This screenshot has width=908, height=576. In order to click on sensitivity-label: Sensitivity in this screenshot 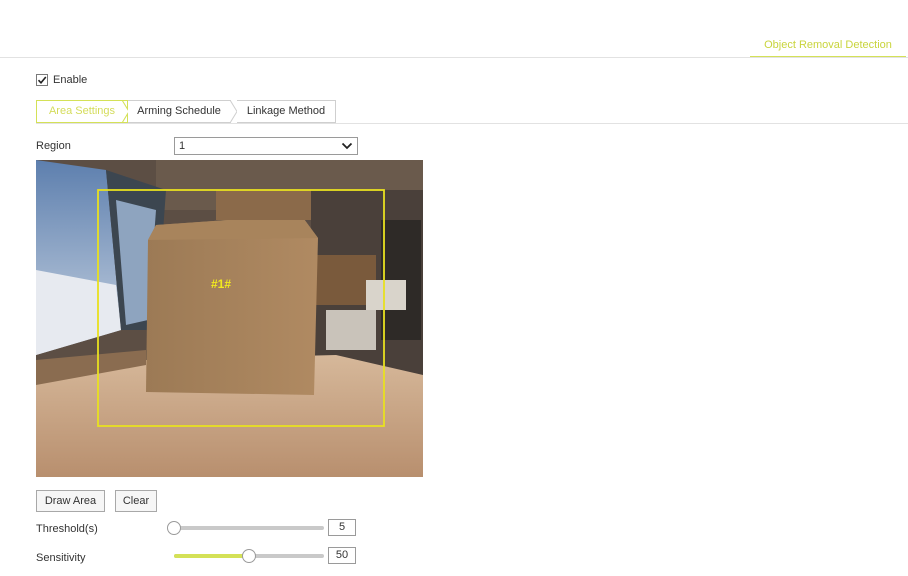, I will do `click(61, 558)`.